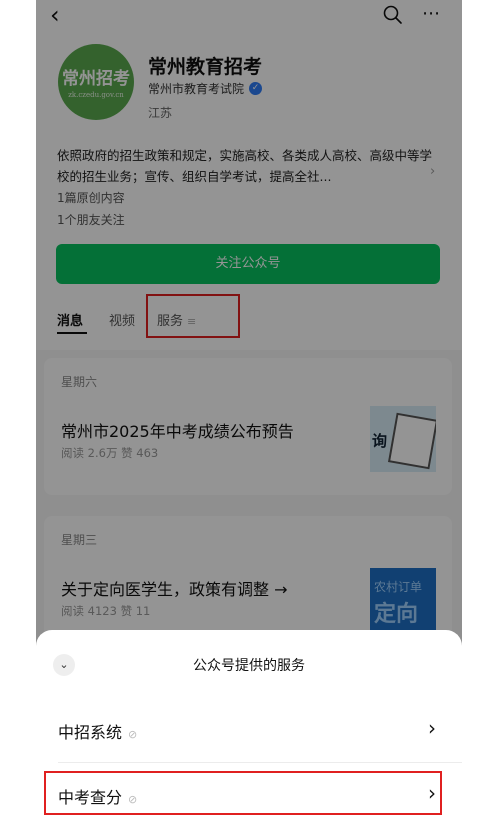 This screenshot has height=828, width=500. I want to click on score-query-highlight, so click(243, 793).